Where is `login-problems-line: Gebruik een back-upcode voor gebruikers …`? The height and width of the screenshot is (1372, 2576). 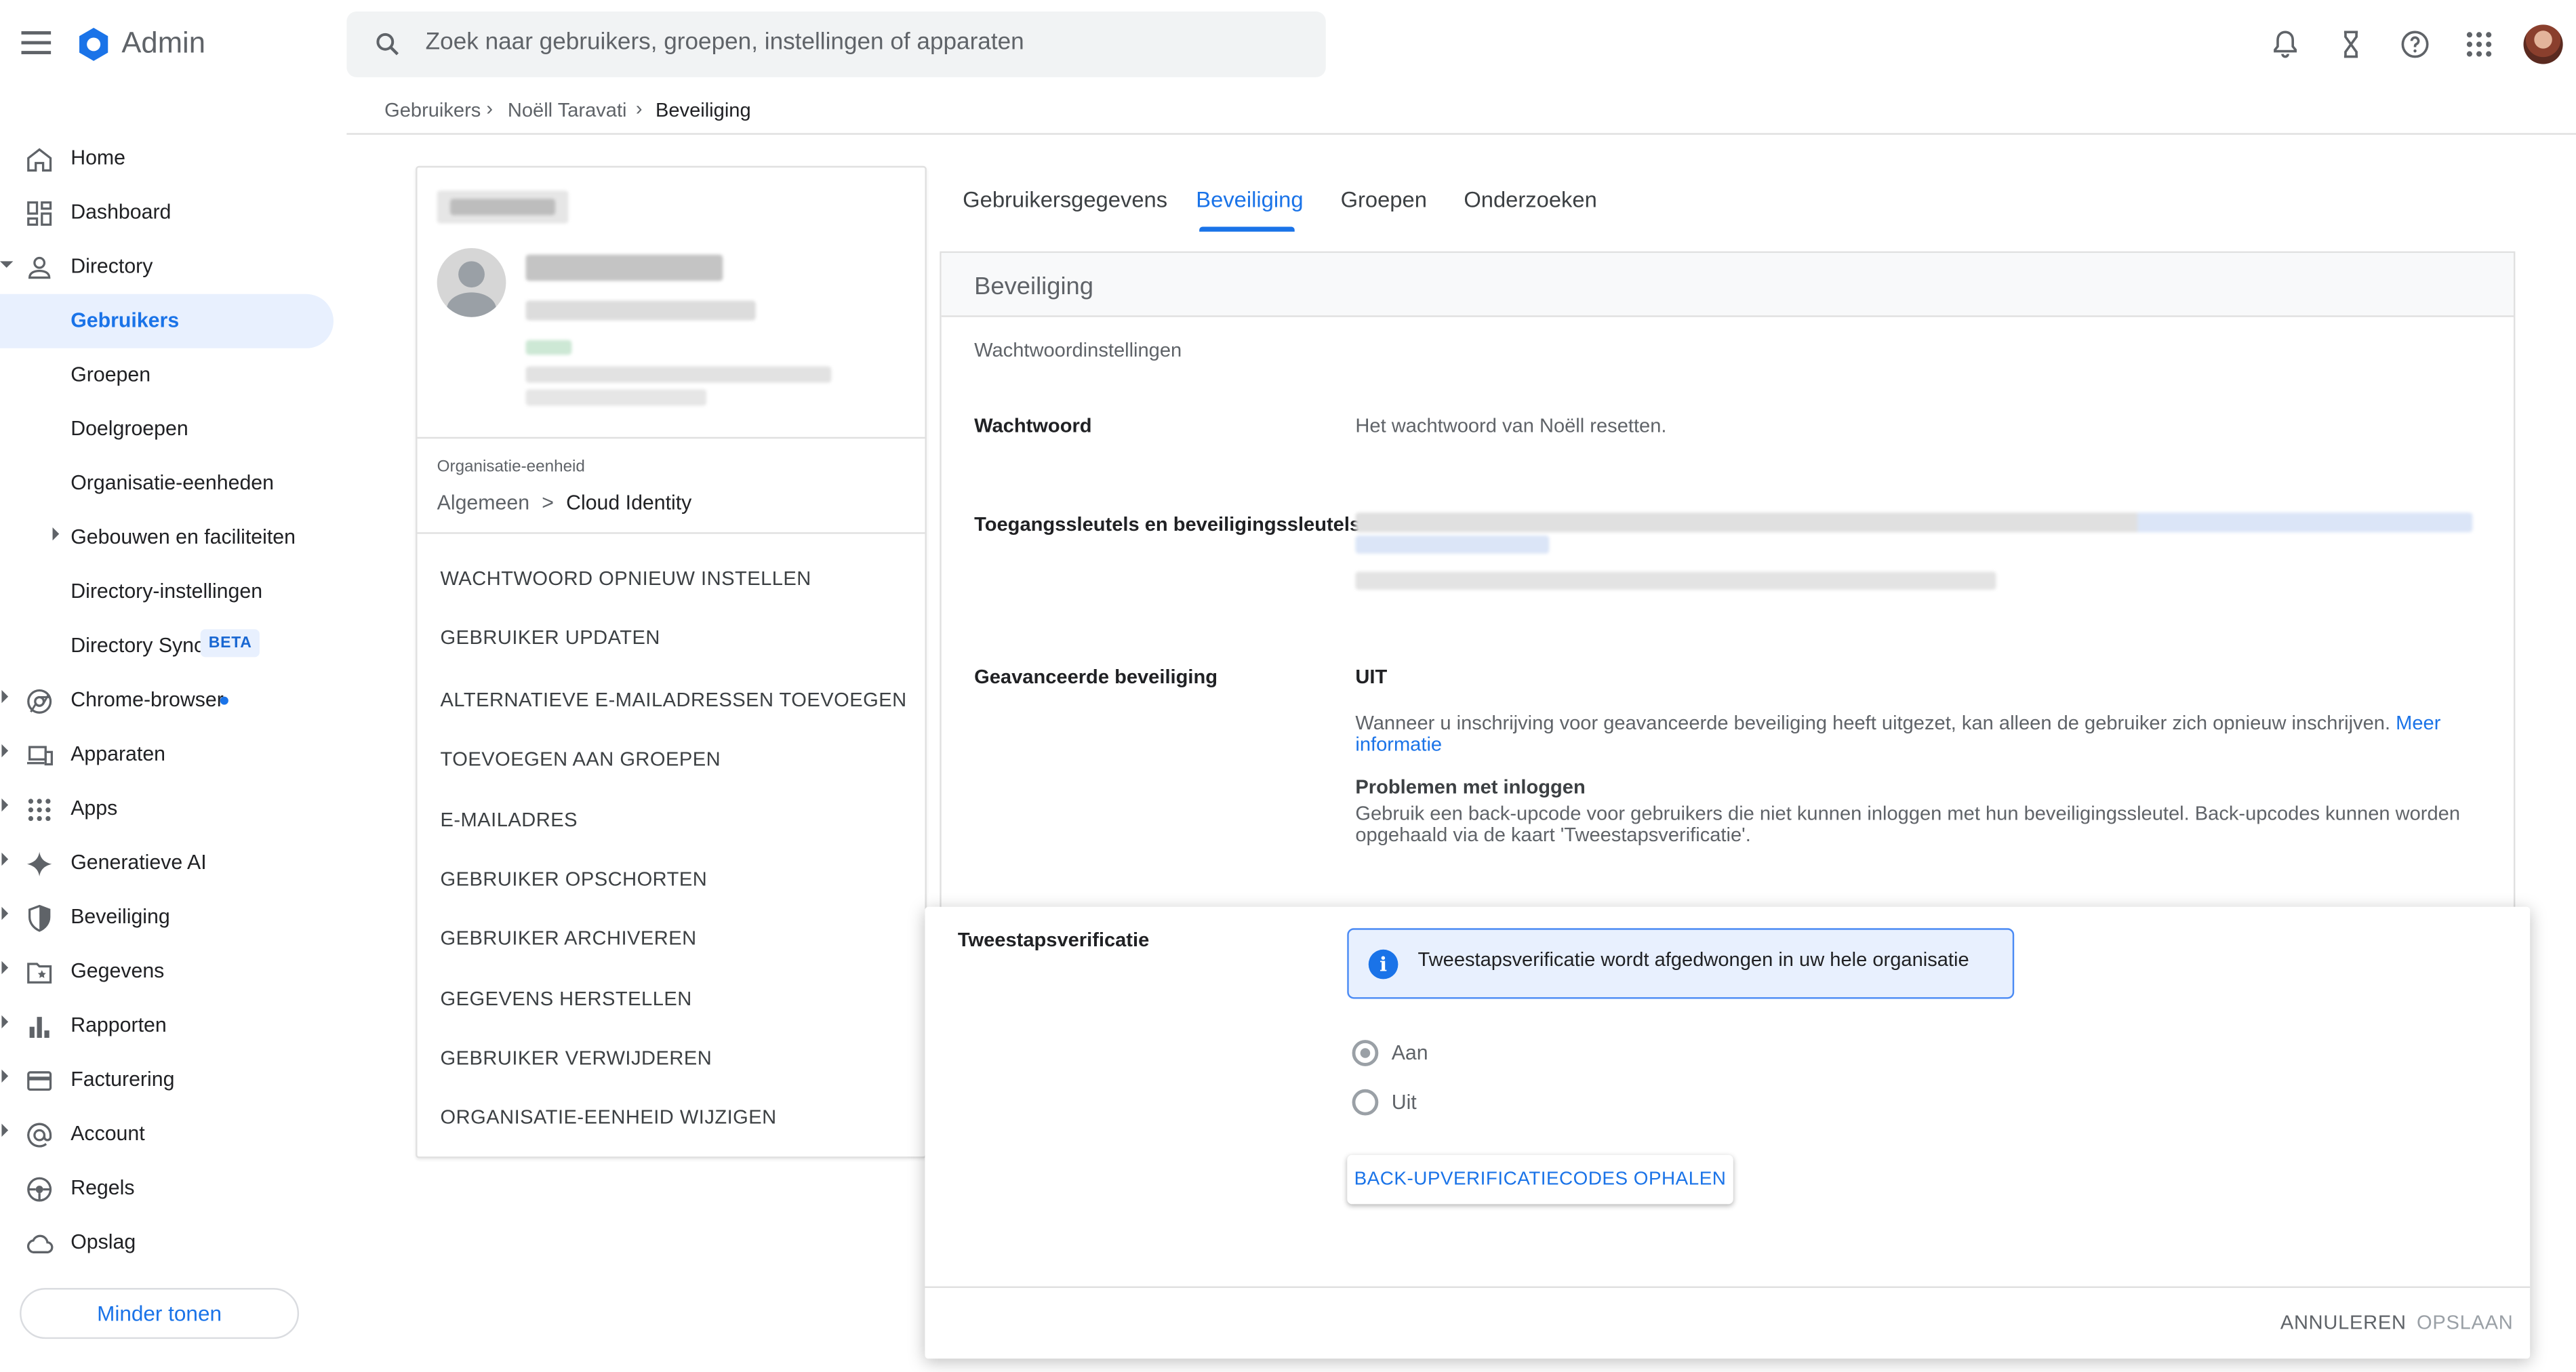
login-problems-line: Gebruik een back-upcode voor gebruikers … is located at coordinates (1908, 813).